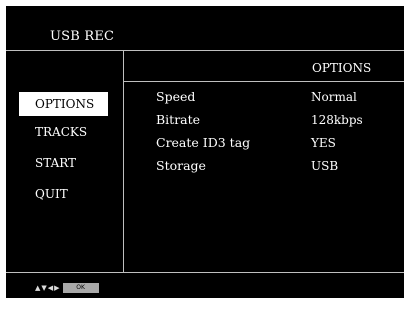  What do you see at coordinates (63, 163) in the screenshot?
I see `menu-item-start: START` at bounding box center [63, 163].